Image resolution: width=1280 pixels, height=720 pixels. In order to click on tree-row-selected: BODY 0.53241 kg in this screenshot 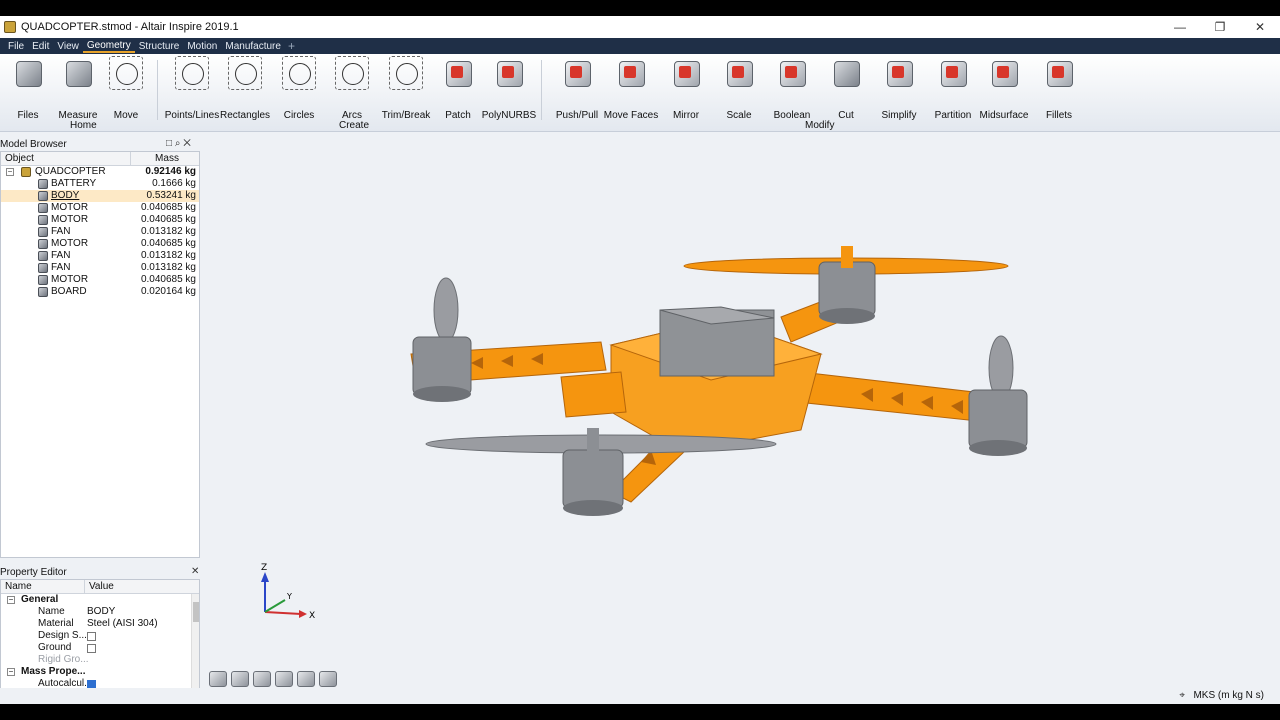, I will do `click(100, 196)`.